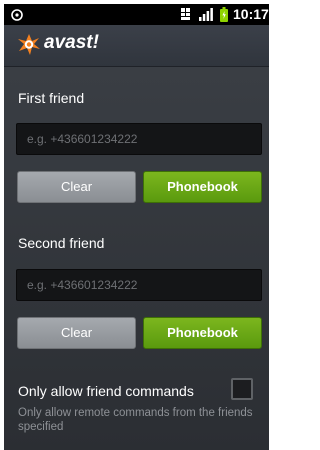 The width and height of the screenshot is (320, 450). What do you see at coordinates (139, 139) in the screenshot?
I see `first-friend-phone-input` at bounding box center [139, 139].